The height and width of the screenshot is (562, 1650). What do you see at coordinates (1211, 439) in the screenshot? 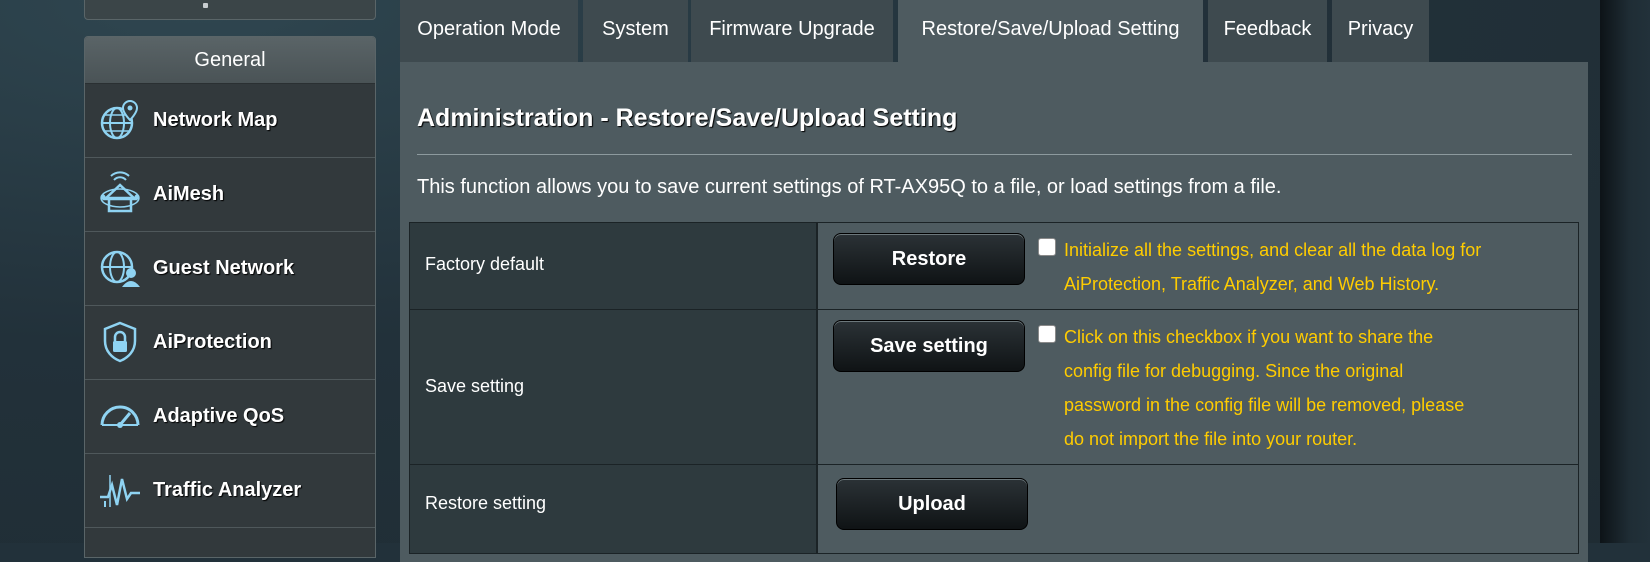
I see `save-note-line4: do not import the file into your router.` at bounding box center [1211, 439].